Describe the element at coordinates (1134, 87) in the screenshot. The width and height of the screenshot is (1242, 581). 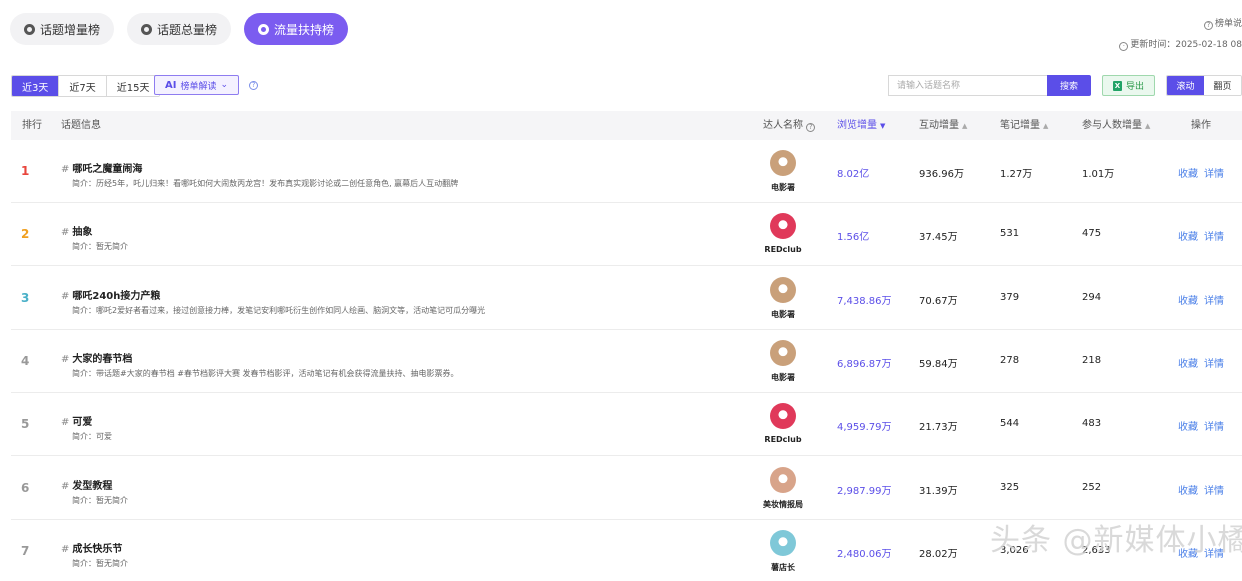
I see `export-label: 导出` at that location.